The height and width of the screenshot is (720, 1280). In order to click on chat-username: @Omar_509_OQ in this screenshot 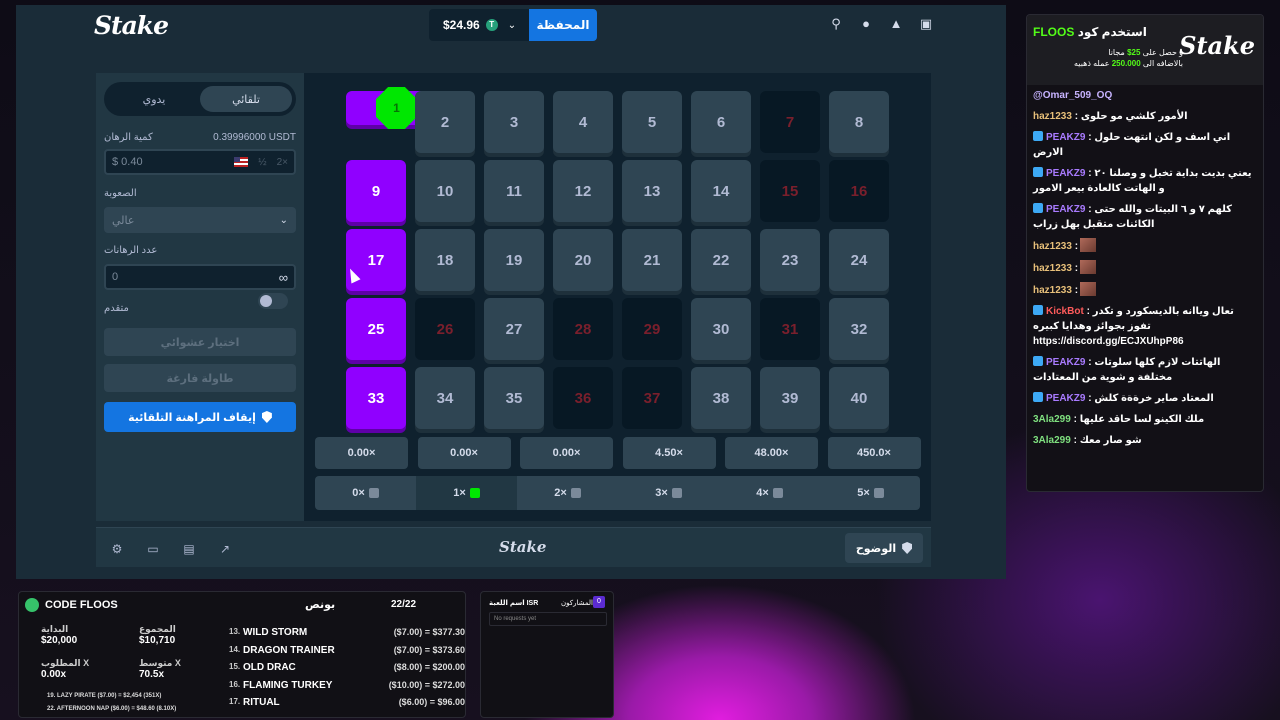, I will do `click(1072, 95)`.